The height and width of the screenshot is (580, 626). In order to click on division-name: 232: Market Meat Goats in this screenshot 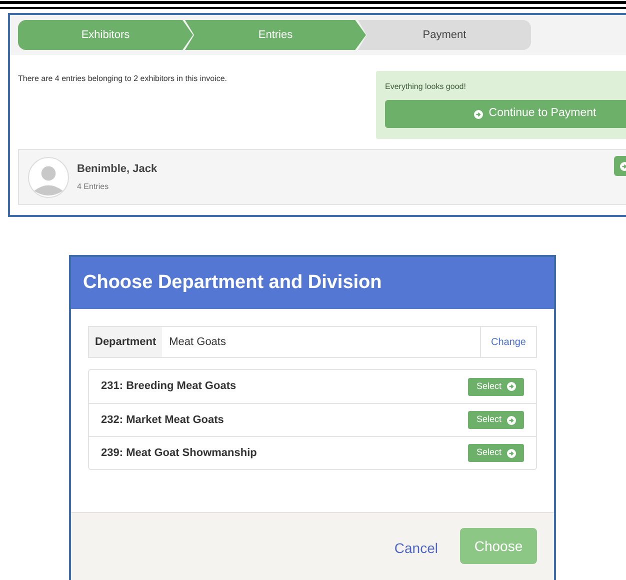, I will do `click(162, 420)`.